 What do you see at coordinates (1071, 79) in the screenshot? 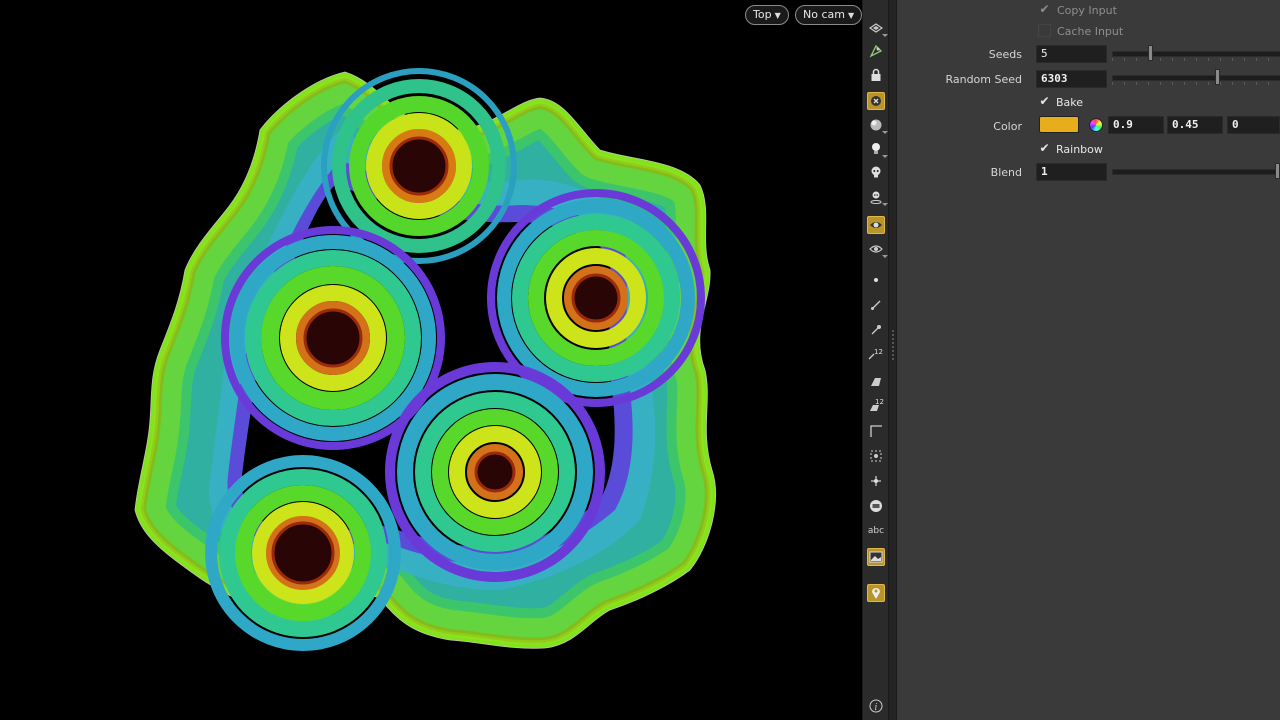
I see `random-seed-field: 6303` at bounding box center [1071, 79].